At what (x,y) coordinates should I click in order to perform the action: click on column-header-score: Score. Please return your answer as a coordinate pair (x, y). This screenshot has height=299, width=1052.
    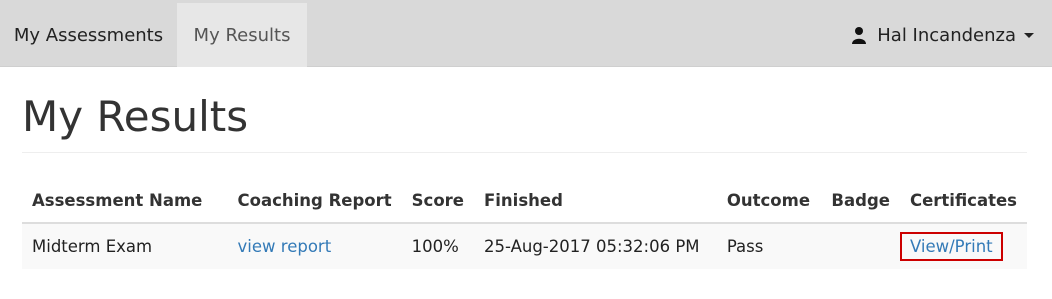
    Looking at the image, I should click on (437, 201).